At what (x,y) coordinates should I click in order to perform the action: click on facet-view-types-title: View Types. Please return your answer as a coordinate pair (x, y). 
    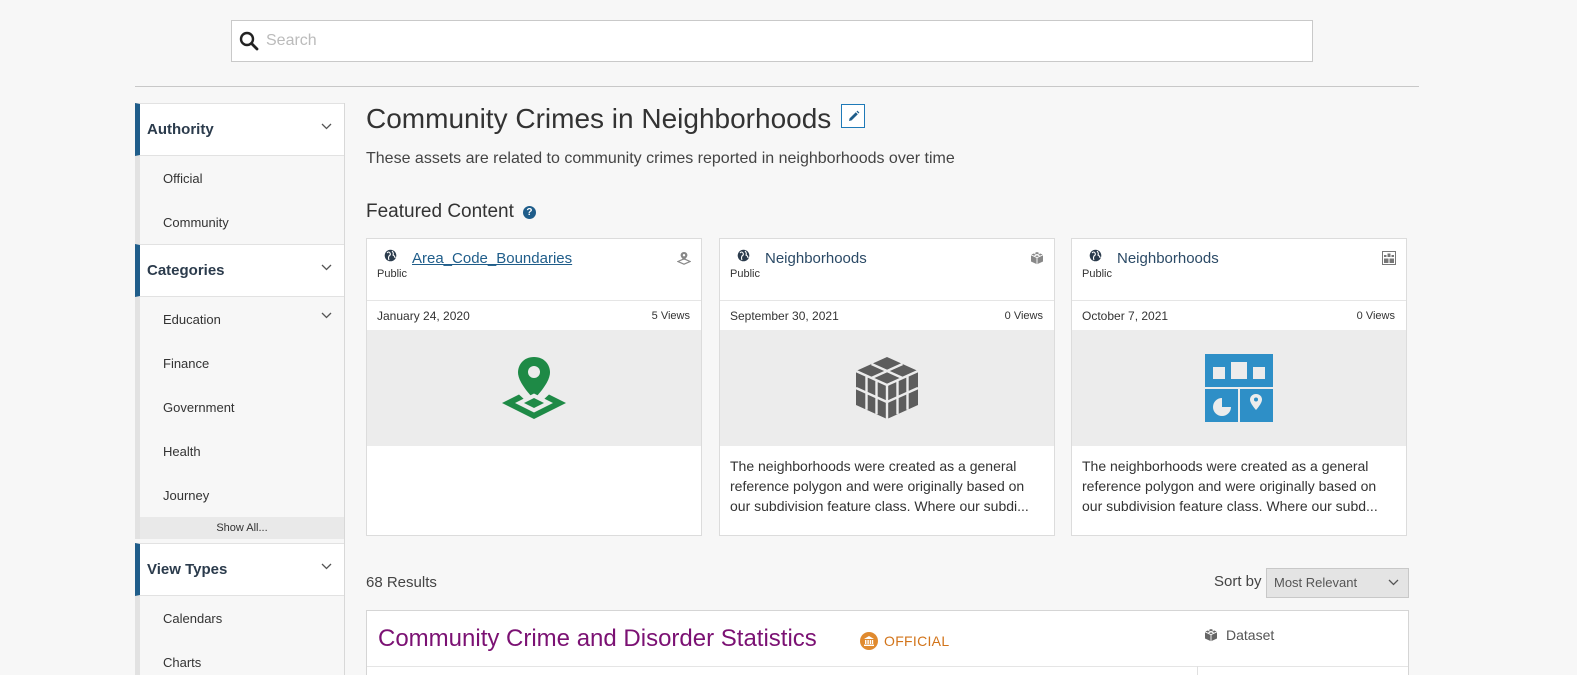
    Looking at the image, I should click on (187, 569).